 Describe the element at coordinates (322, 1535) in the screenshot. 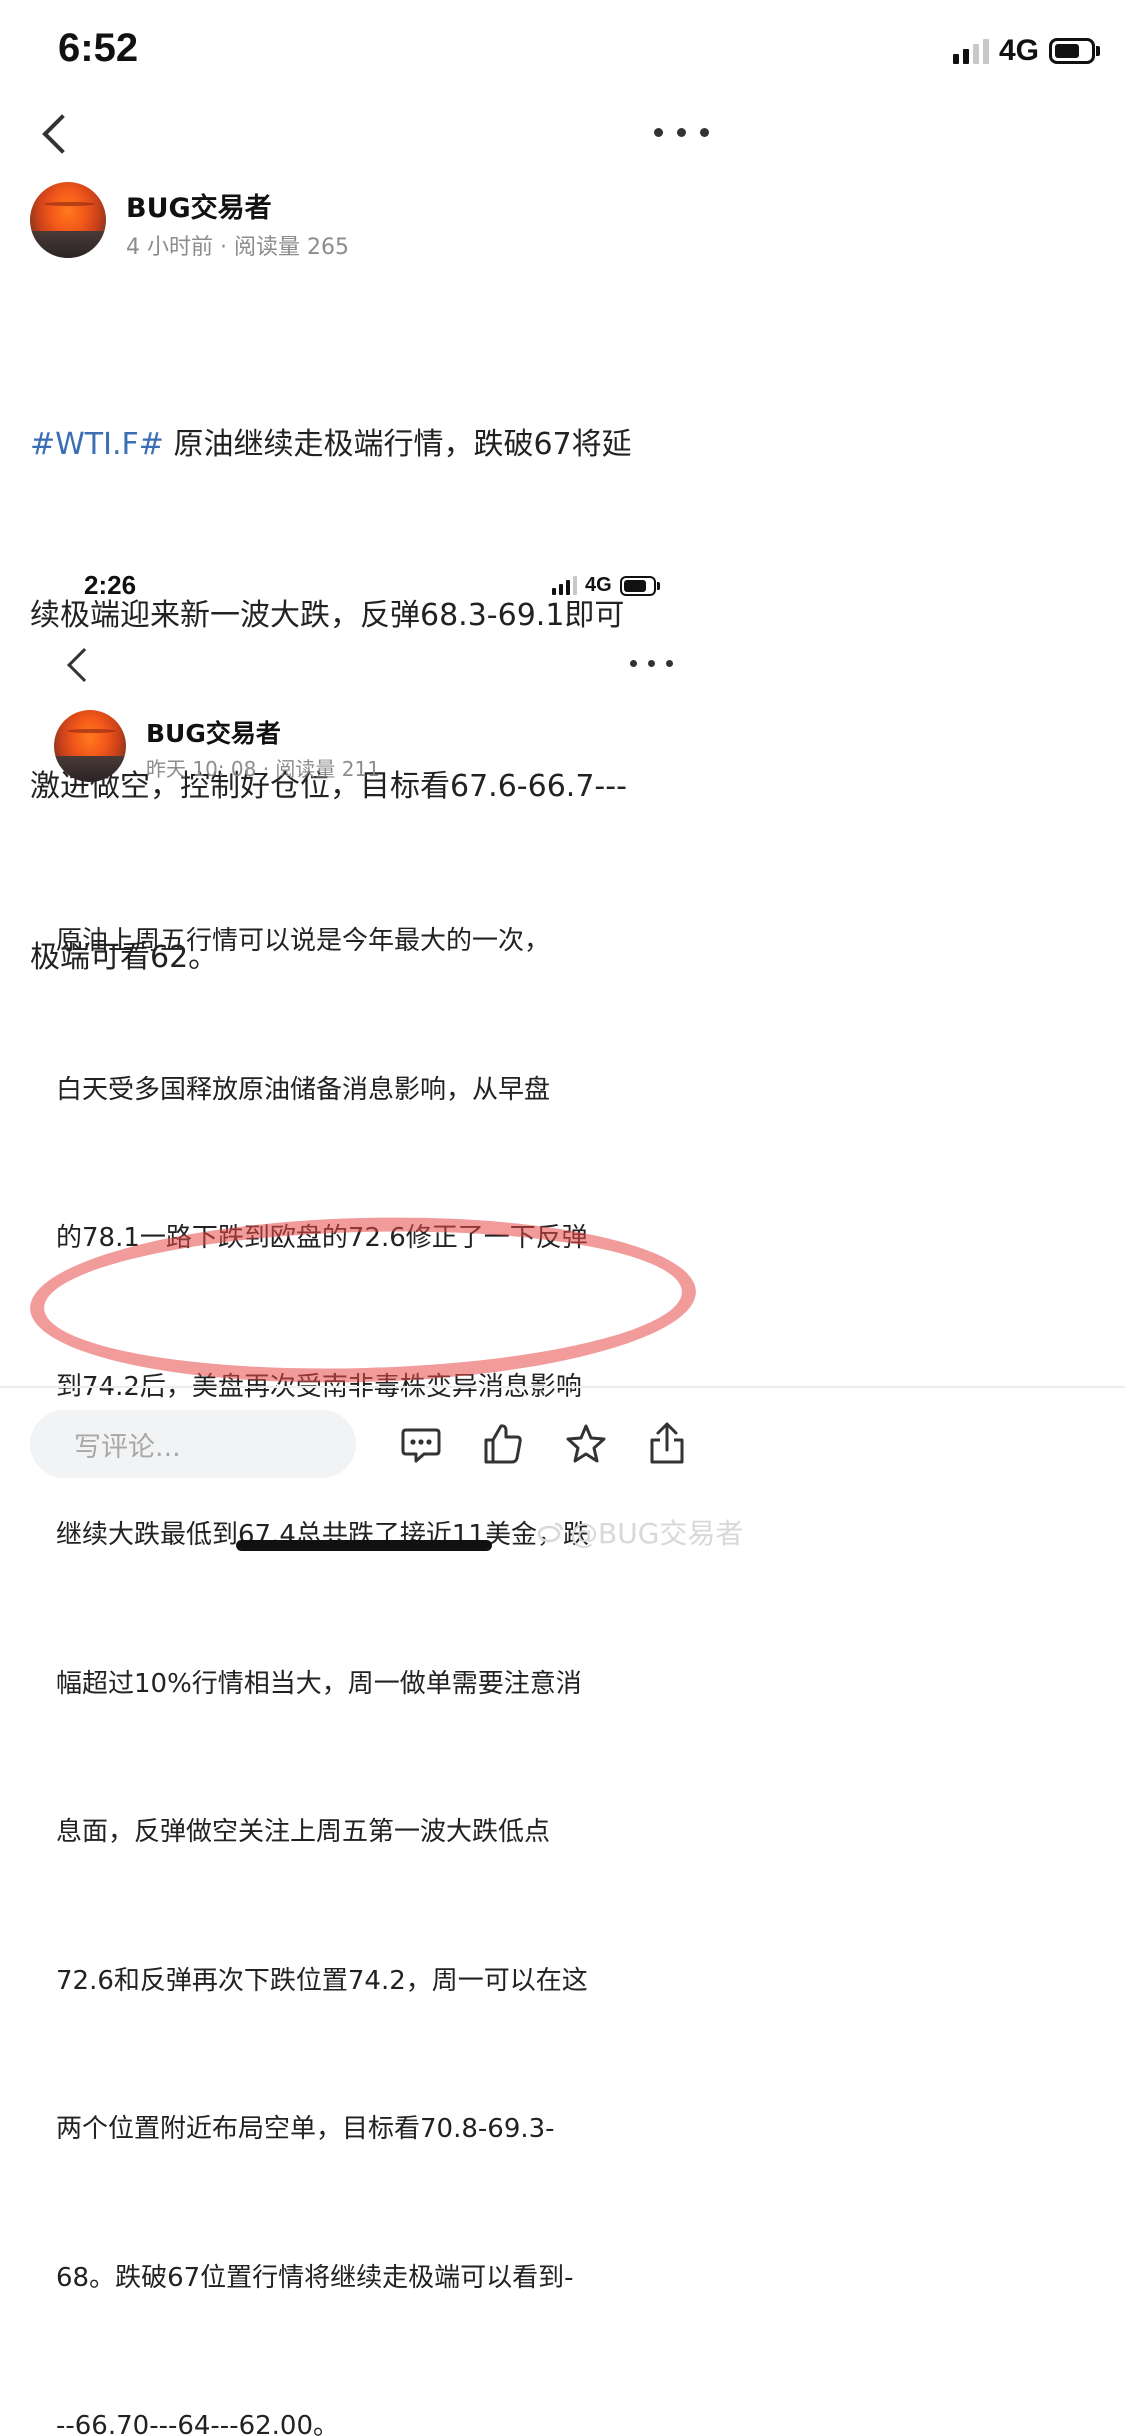

I see `post-line: 继续大跌最低到67.4总共跌了接近11美金，跌` at that location.